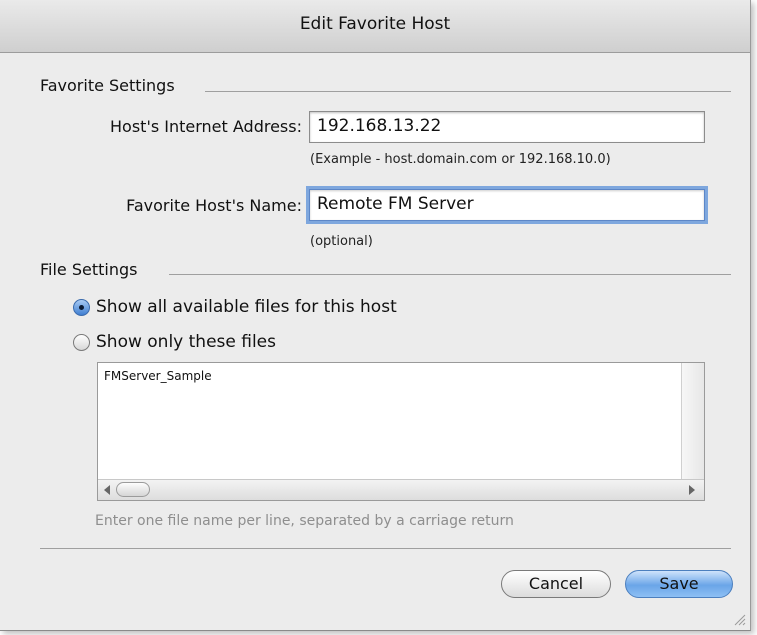  I want to click on title-bar: Edit Favorite Host, so click(375, 26).